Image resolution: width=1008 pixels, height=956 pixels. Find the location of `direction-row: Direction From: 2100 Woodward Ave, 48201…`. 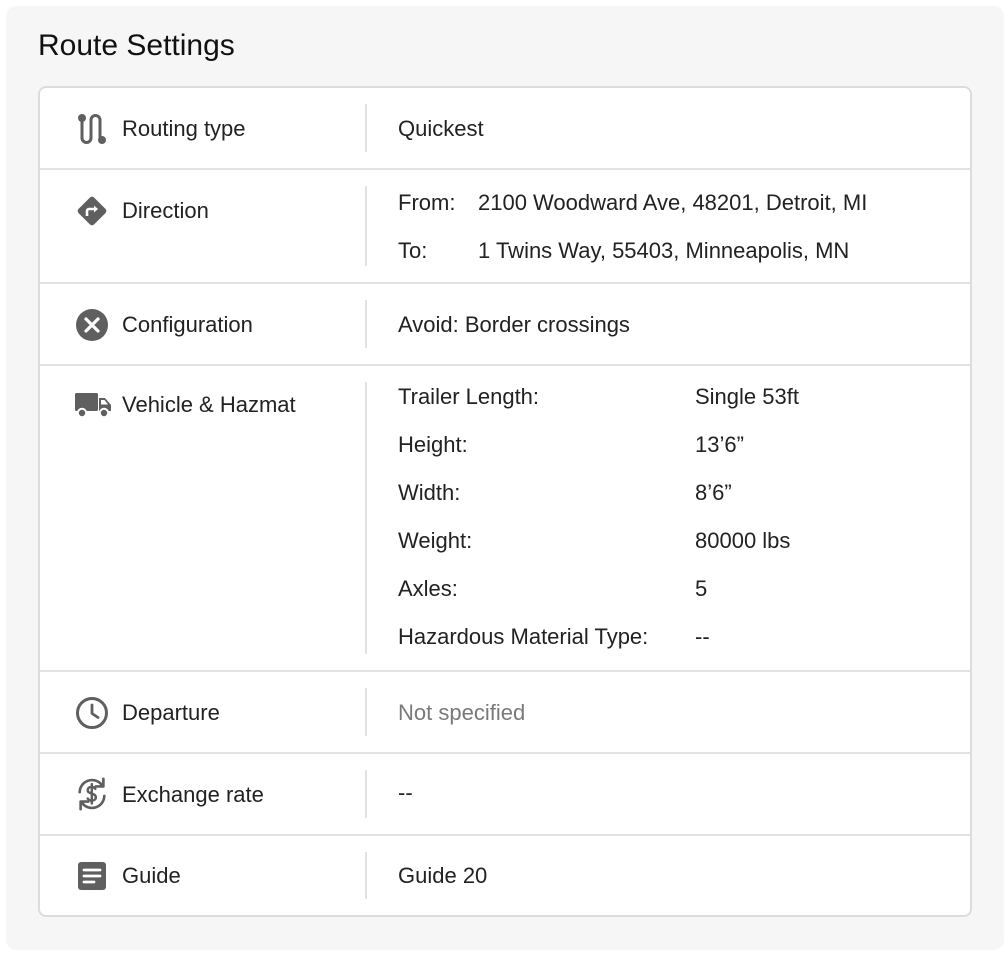

direction-row: Direction From: 2100 Woodward Ave, 48201… is located at coordinates (505, 227).